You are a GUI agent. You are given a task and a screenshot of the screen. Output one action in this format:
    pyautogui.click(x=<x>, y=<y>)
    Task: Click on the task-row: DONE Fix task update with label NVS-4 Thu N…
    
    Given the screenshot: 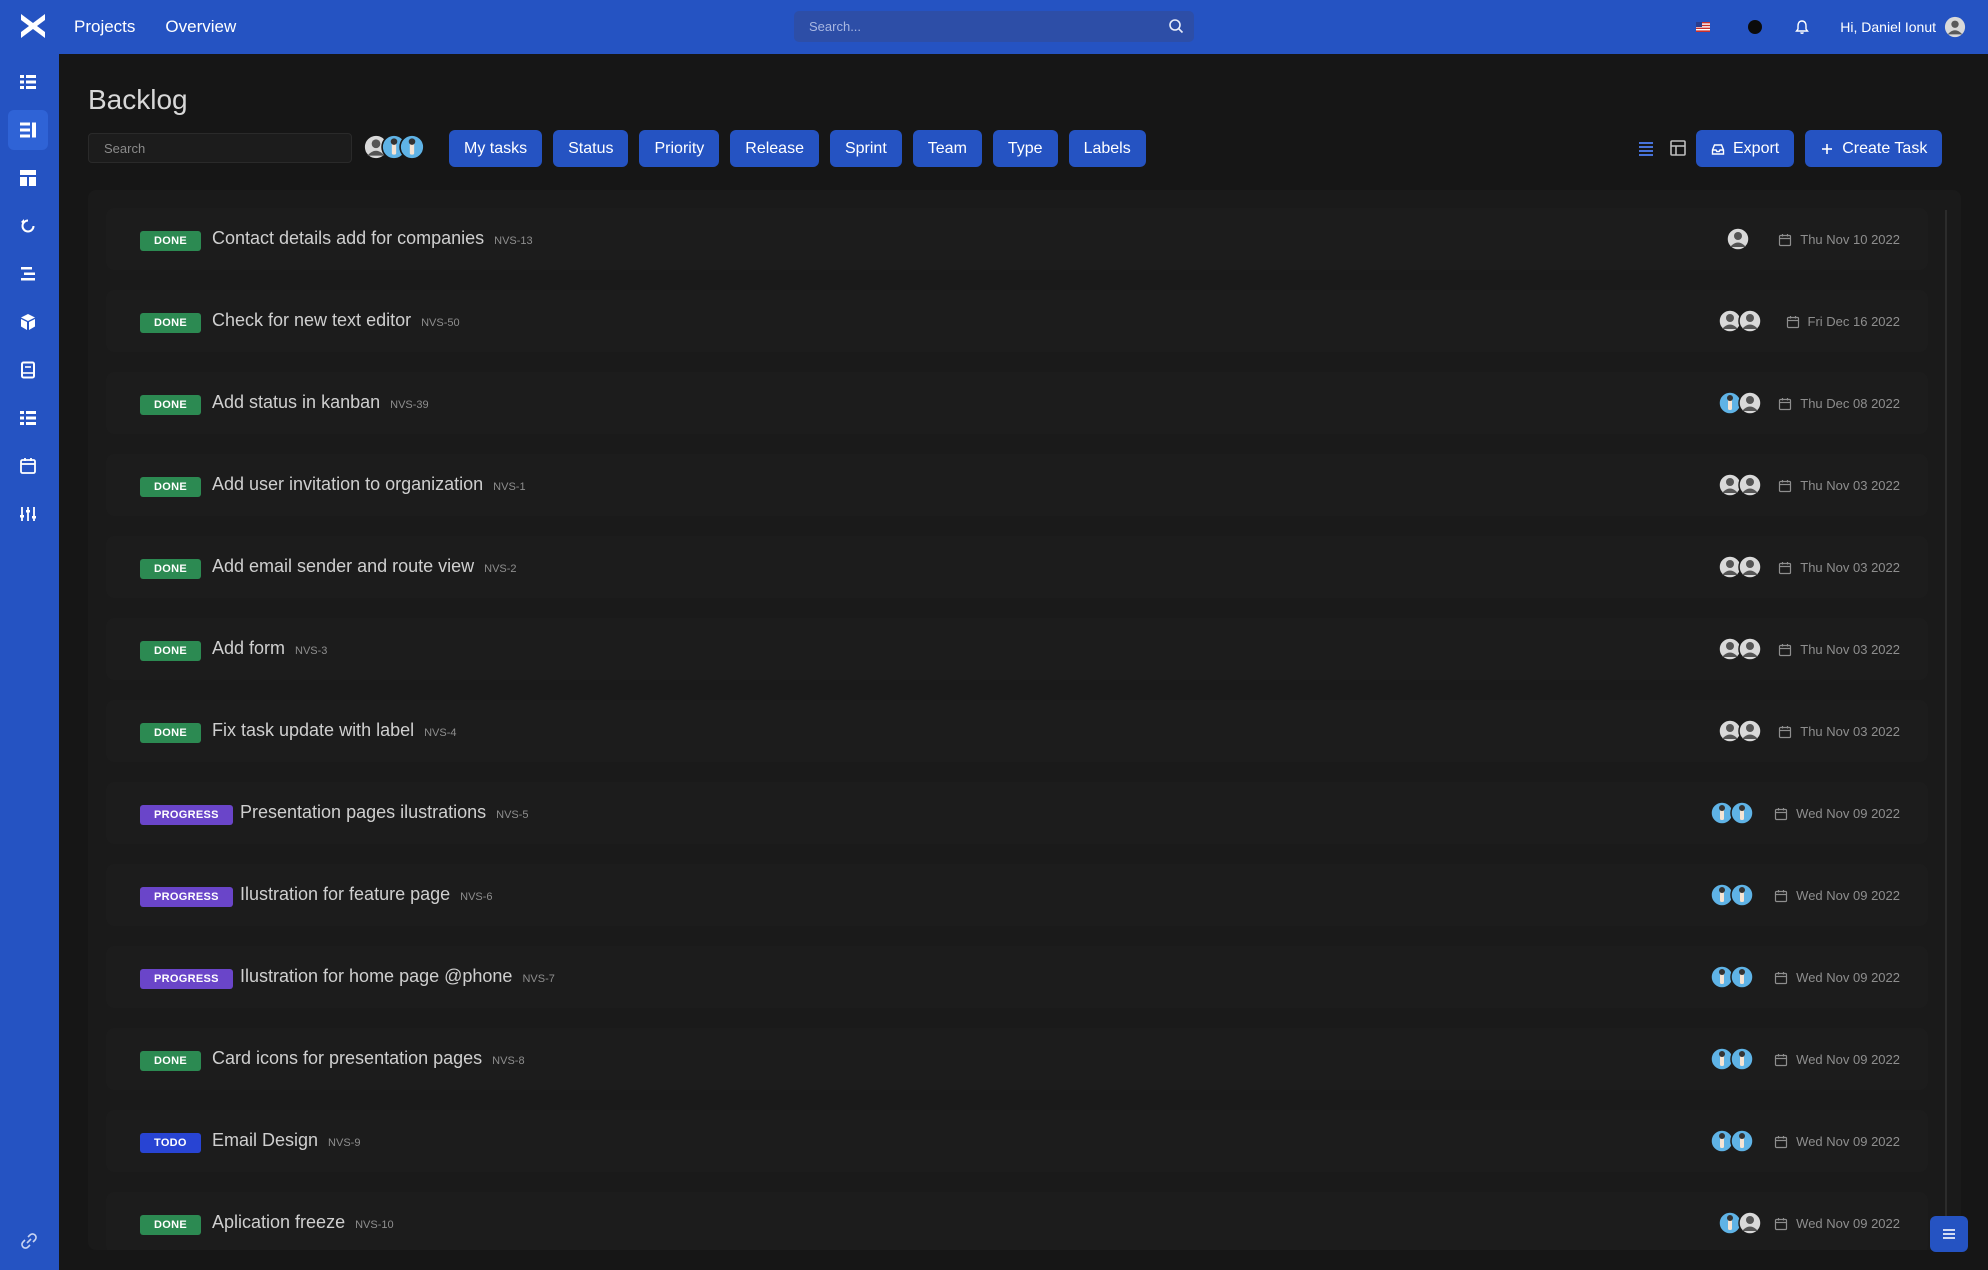 What is the action you would take?
    pyautogui.click(x=1017, y=731)
    